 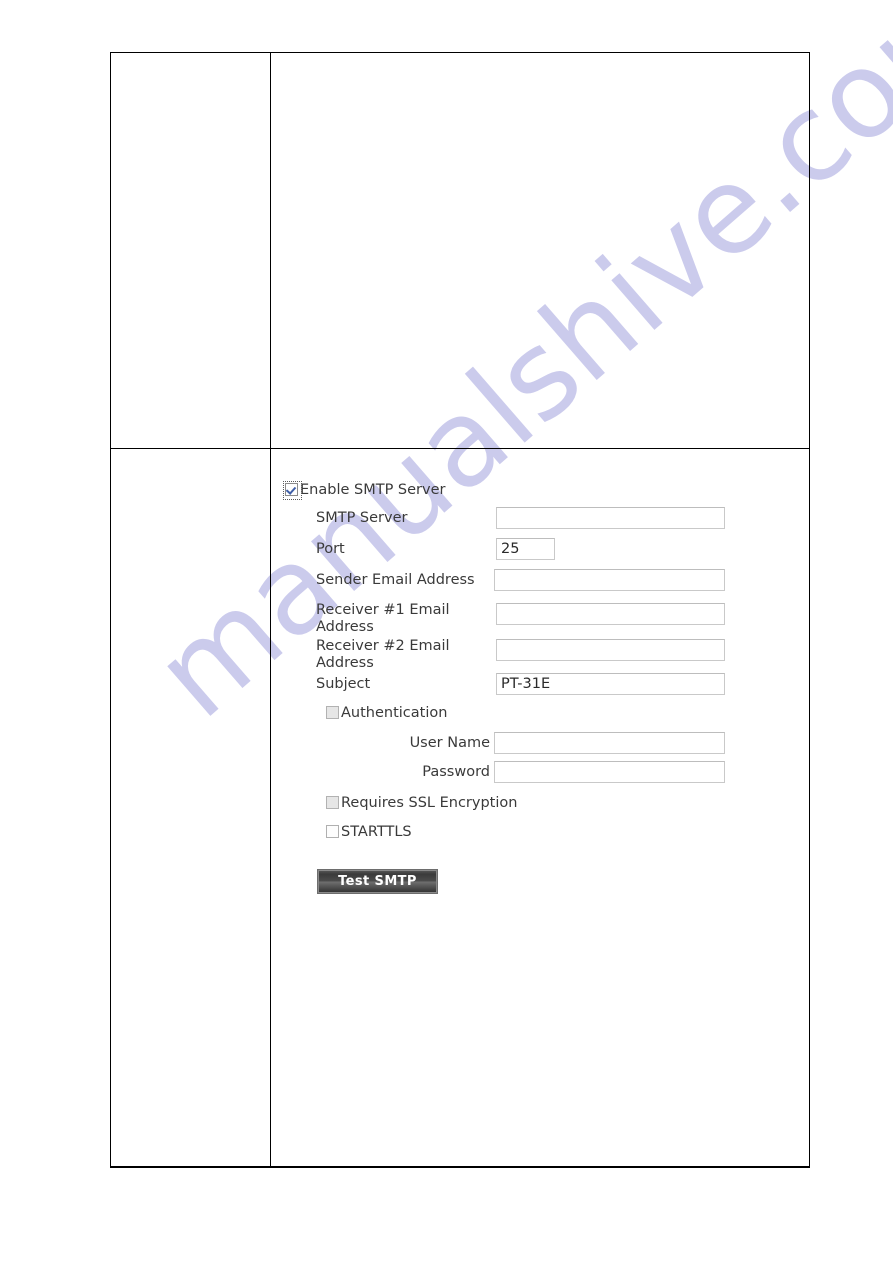 What do you see at coordinates (515, 847) in the screenshot?
I see `starttls-row: STARTTLS` at bounding box center [515, 847].